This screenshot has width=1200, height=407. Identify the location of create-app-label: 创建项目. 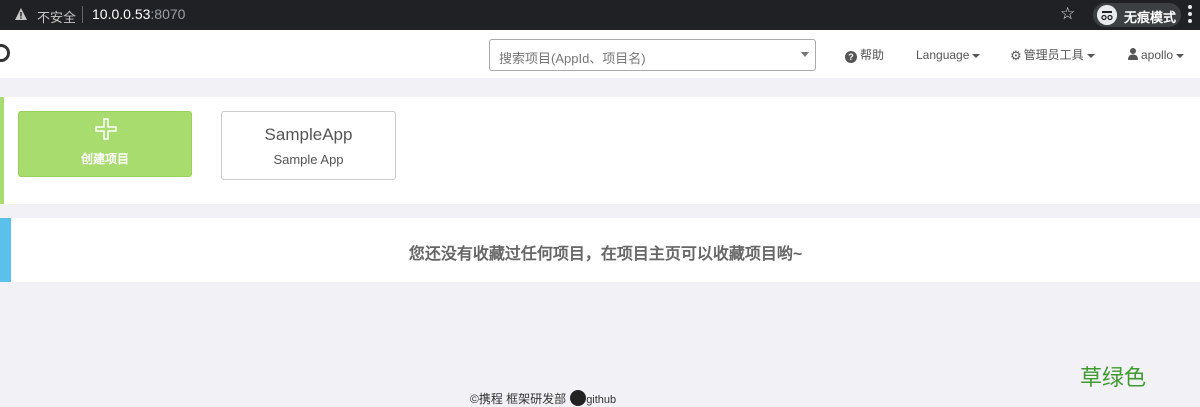
(104, 159).